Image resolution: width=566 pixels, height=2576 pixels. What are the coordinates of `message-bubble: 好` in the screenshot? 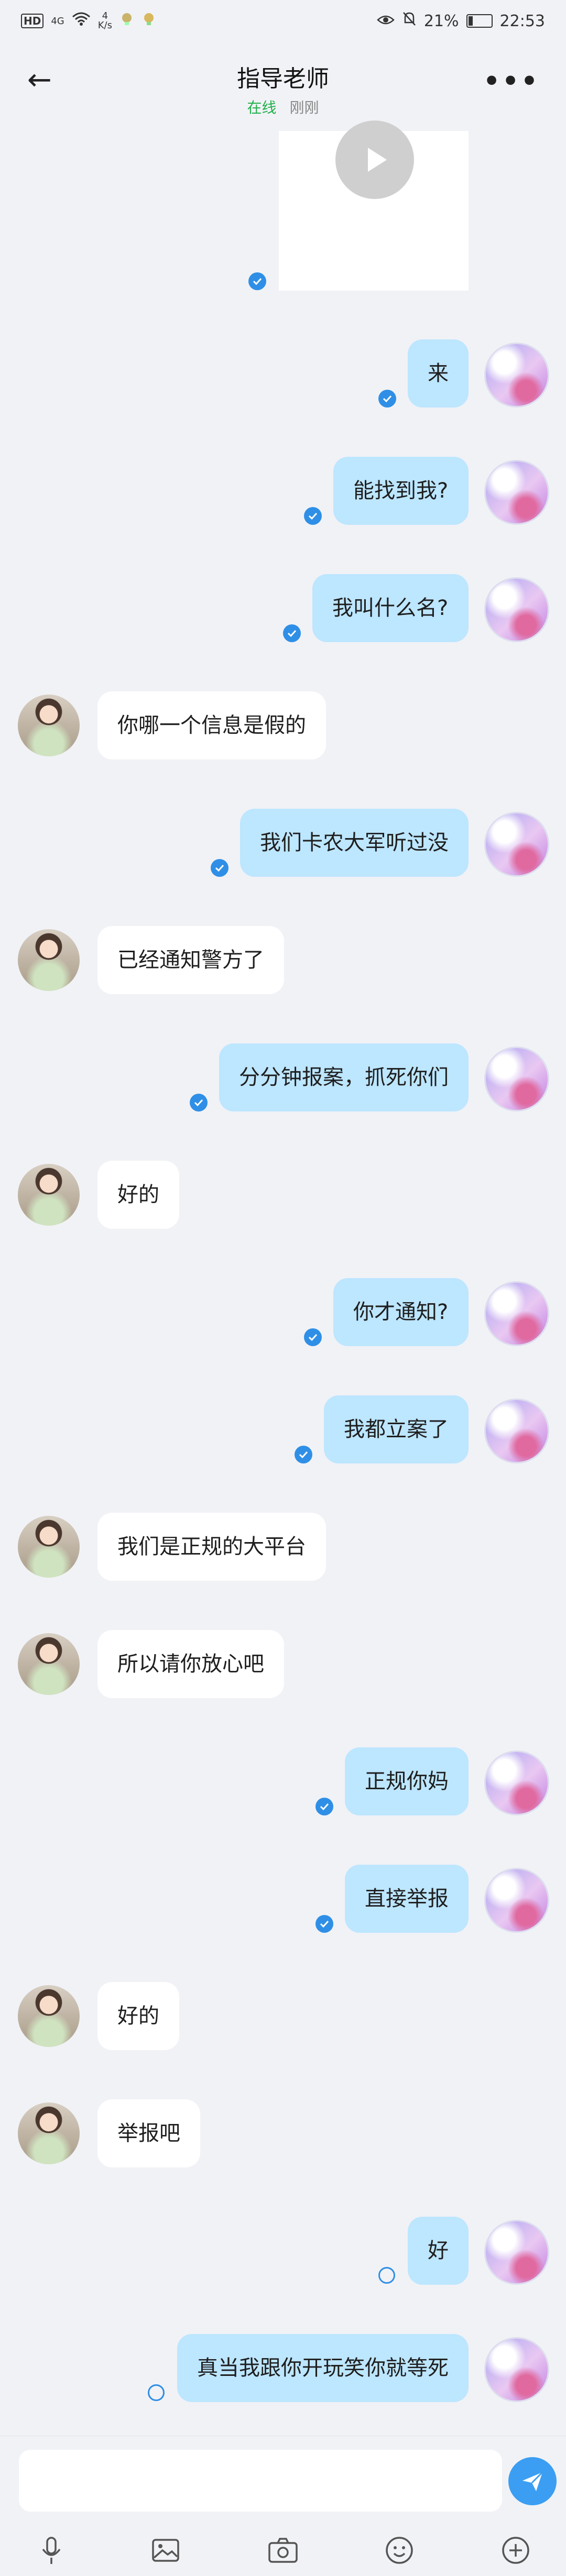 It's located at (438, 2251).